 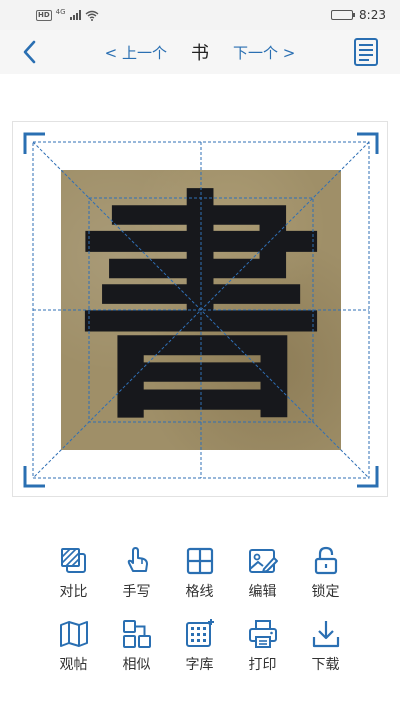 I want to click on view-rubbing-label: 观帖, so click(x=73, y=665).